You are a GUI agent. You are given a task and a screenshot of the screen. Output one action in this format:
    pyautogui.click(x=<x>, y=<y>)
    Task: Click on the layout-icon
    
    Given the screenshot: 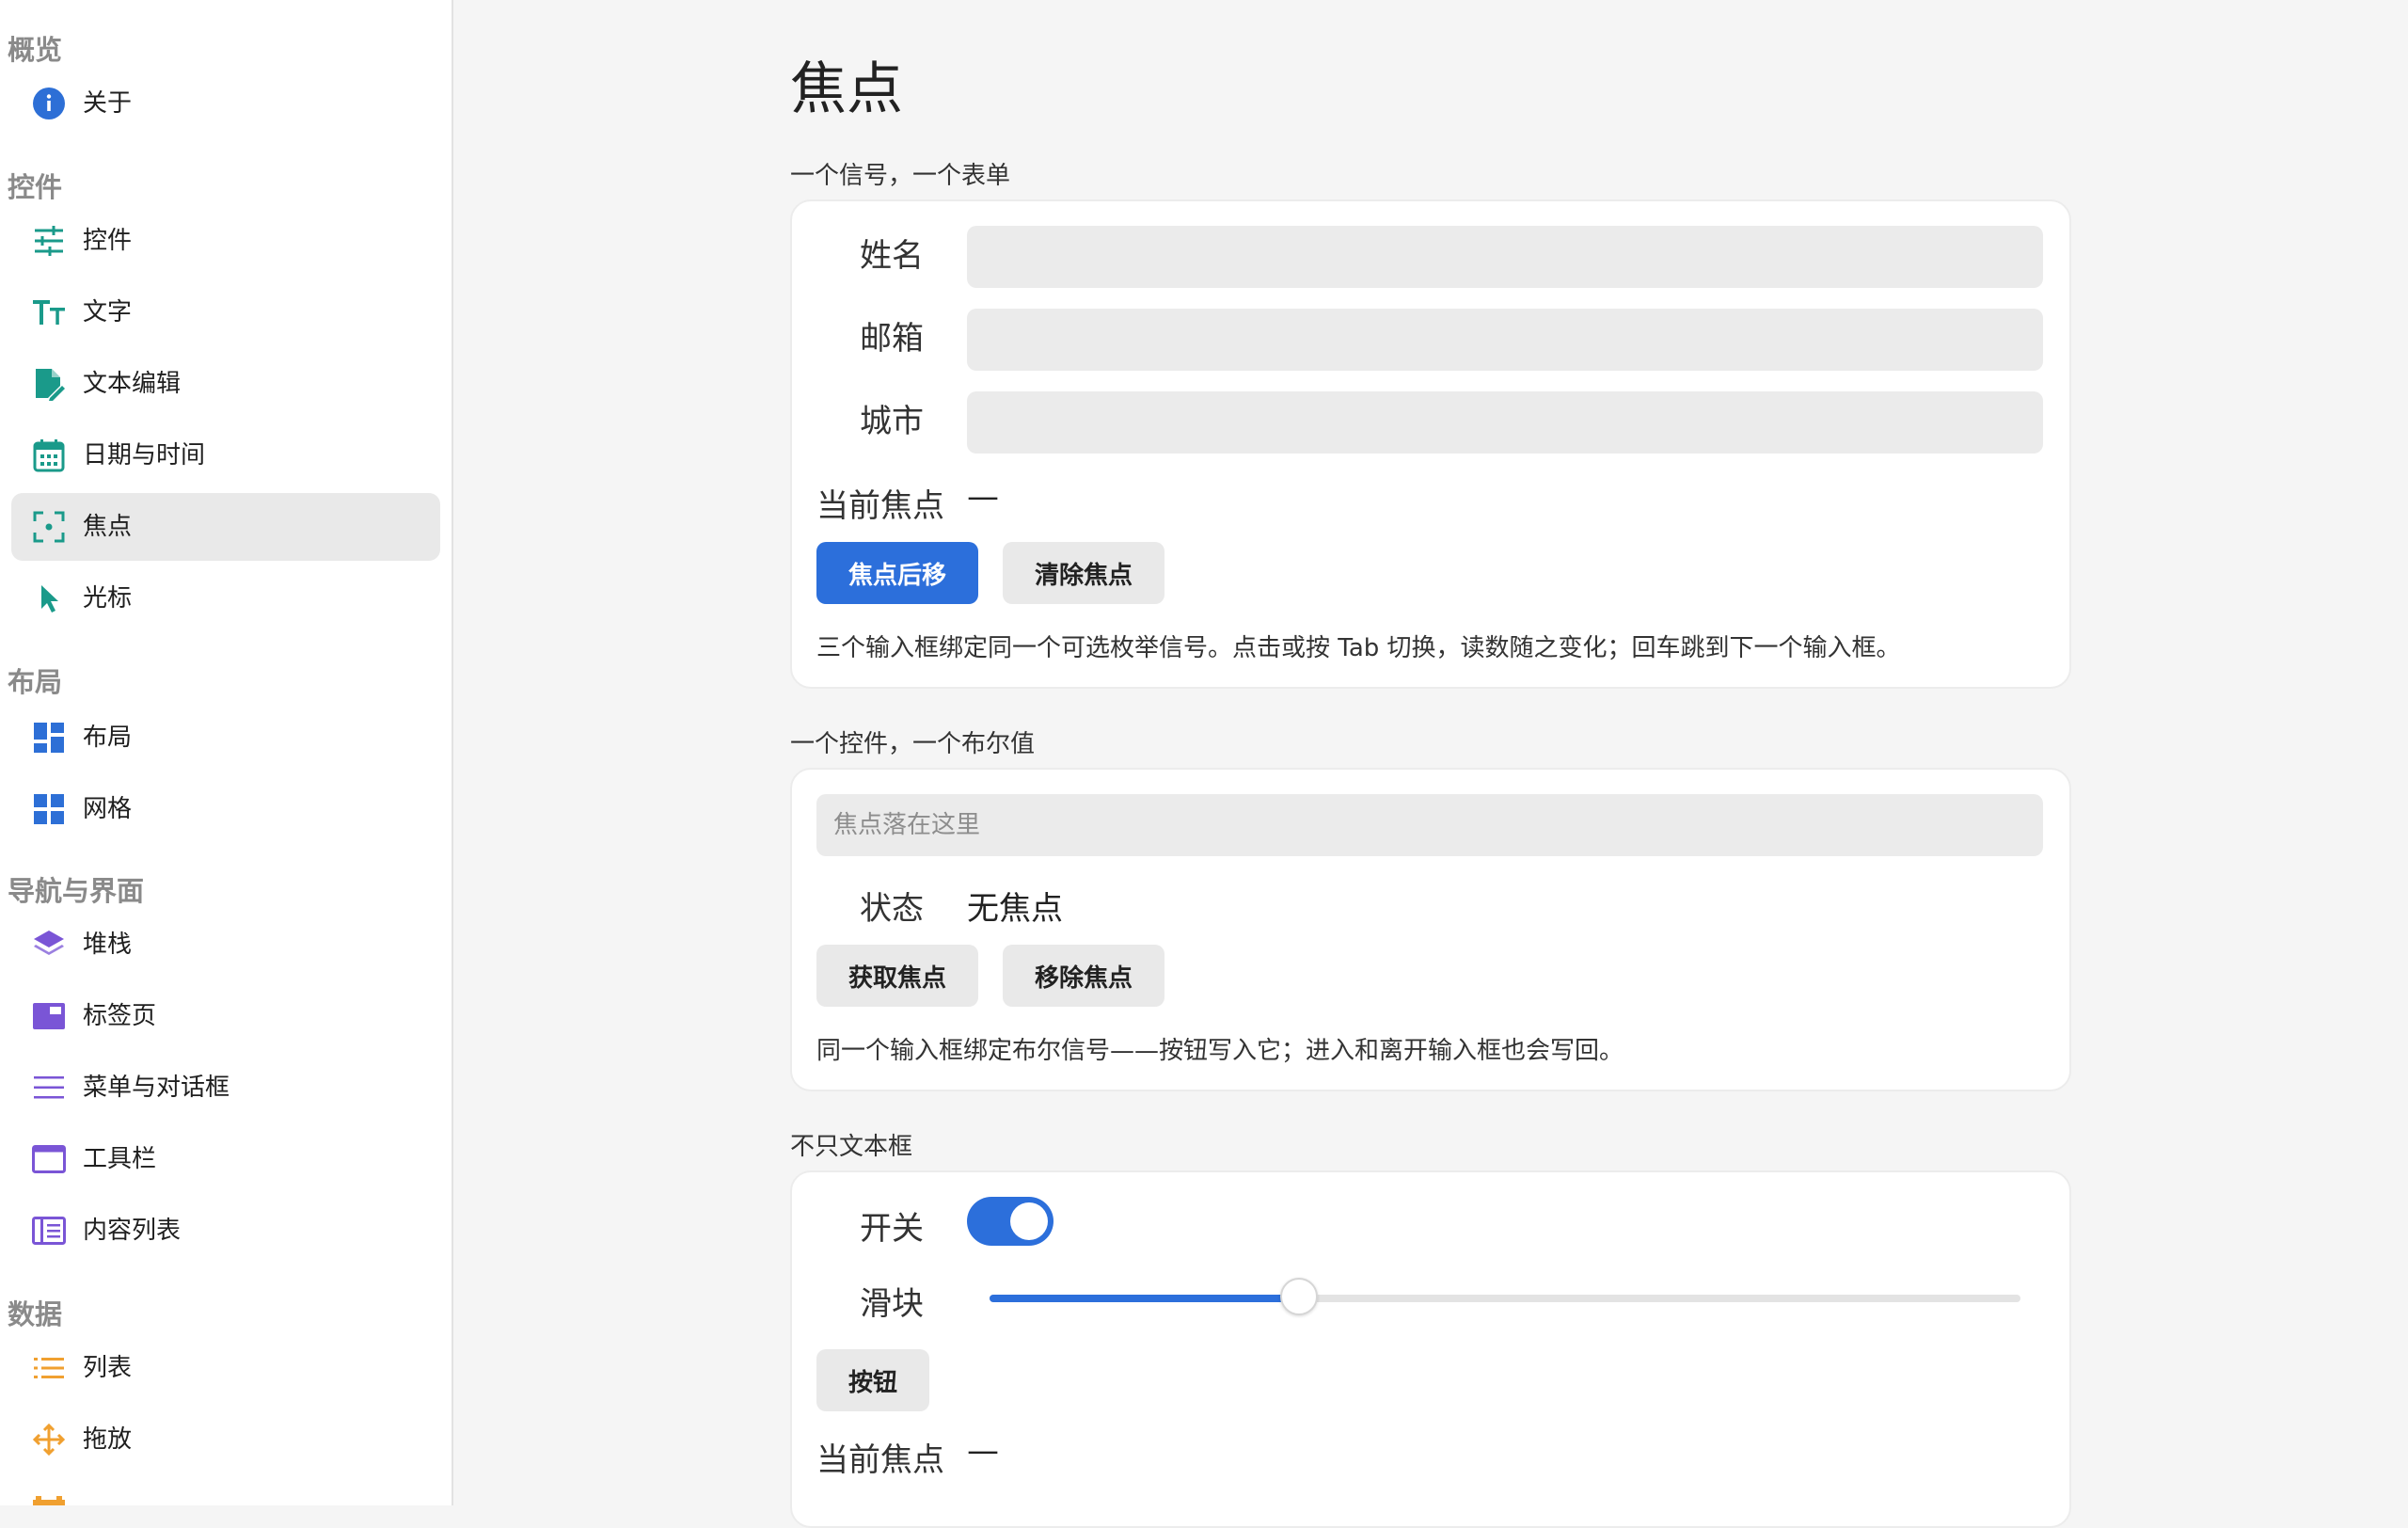 What is the action you would take?
    pyautogui.click(x=49, y=738)
    